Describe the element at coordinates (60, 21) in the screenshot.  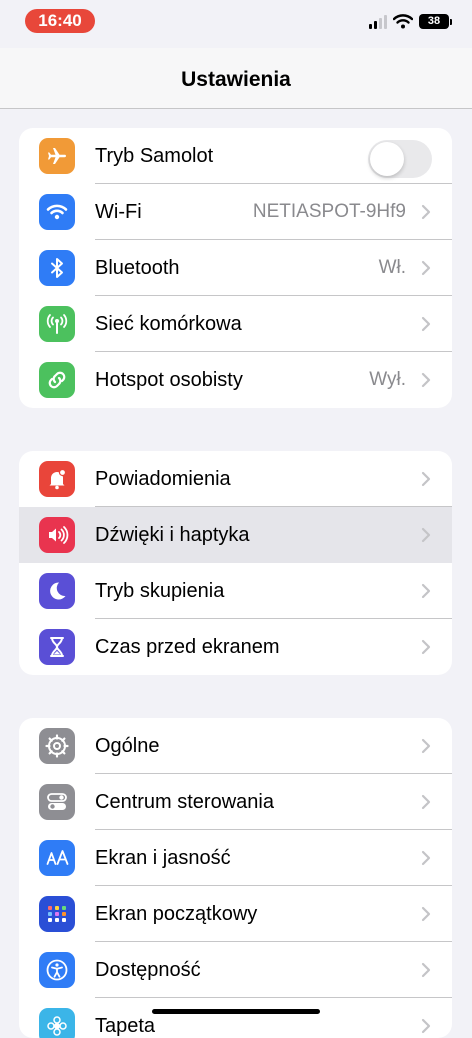
I see `status-time: 16:40` at that location.